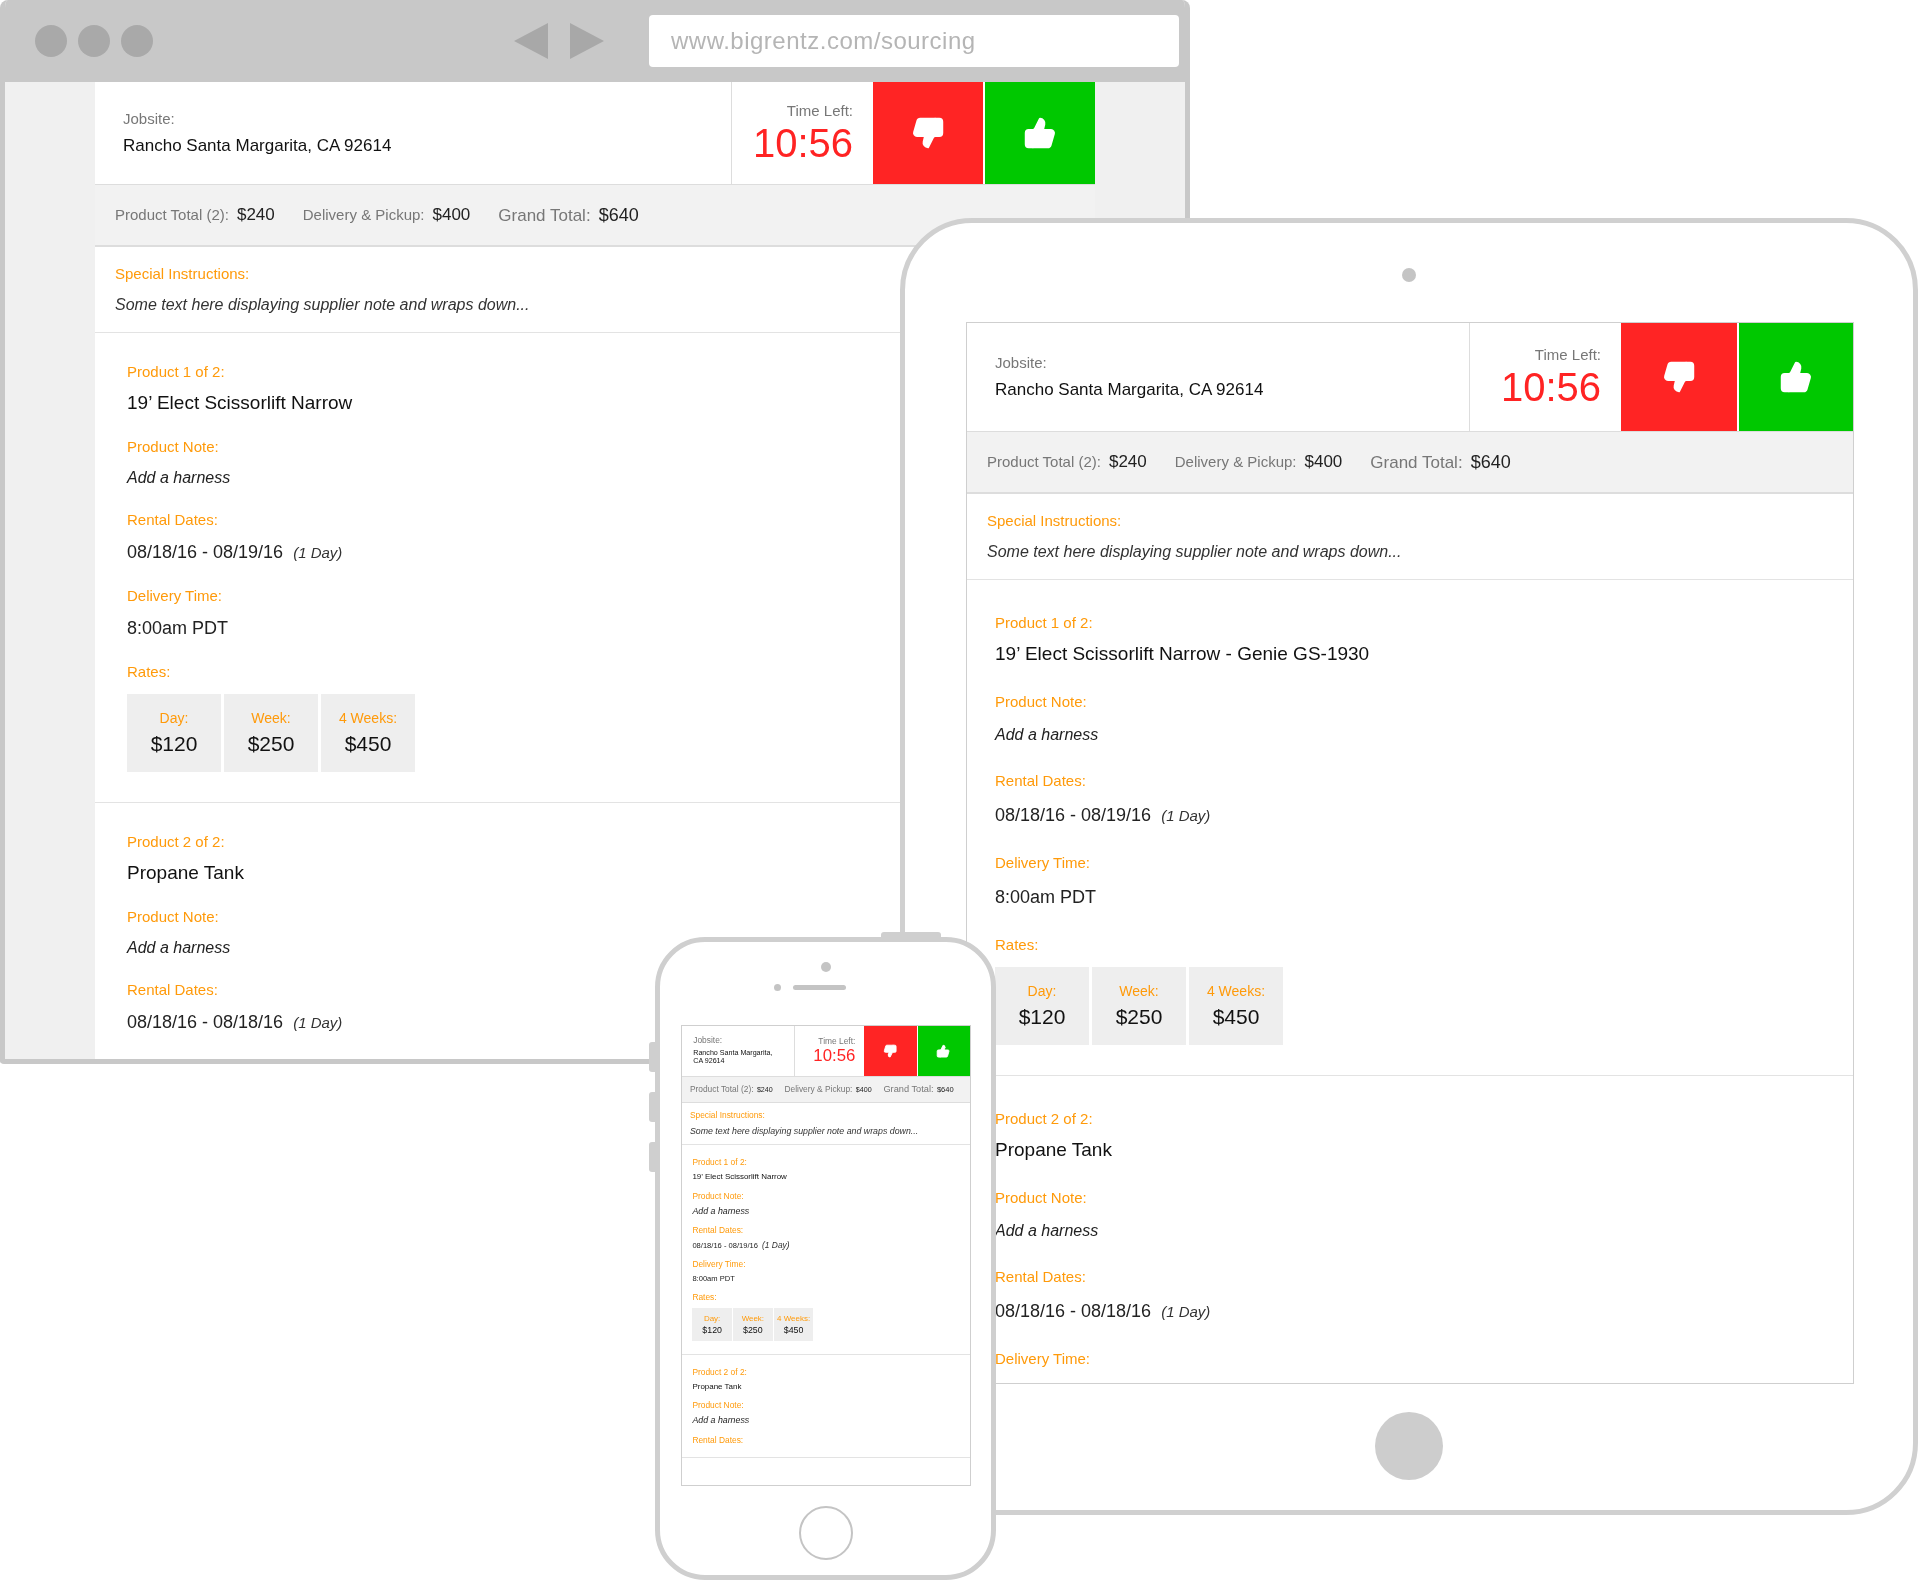 The height and width of the screenshot is (1583, 1920). What do you see at coordinates (368, 718) in the screenshot?
I see `rate-label: 4 Weeks:` at bounding box center [368, 718].